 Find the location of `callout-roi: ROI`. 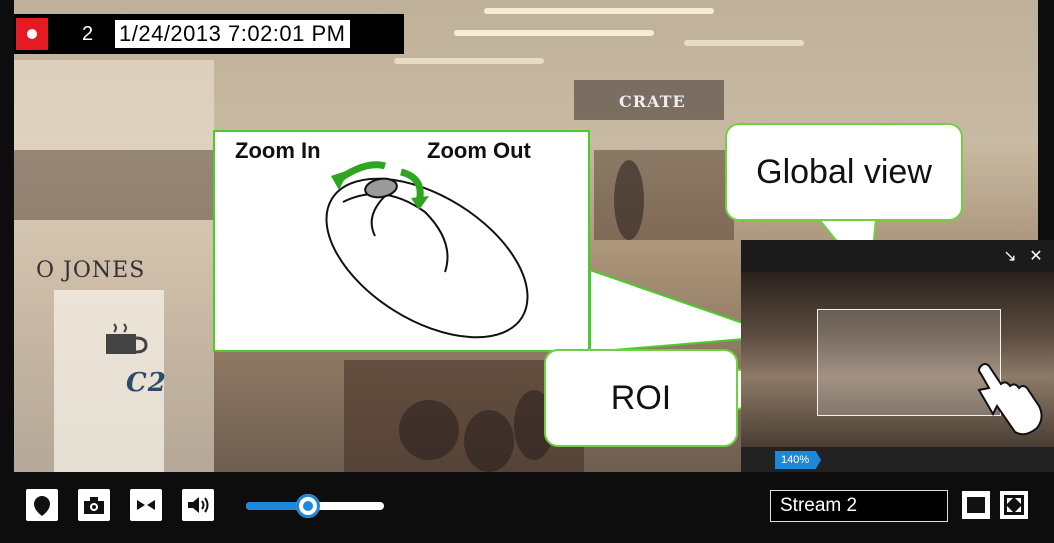

callout-roi: ROI is located at coordinates (641, 398).